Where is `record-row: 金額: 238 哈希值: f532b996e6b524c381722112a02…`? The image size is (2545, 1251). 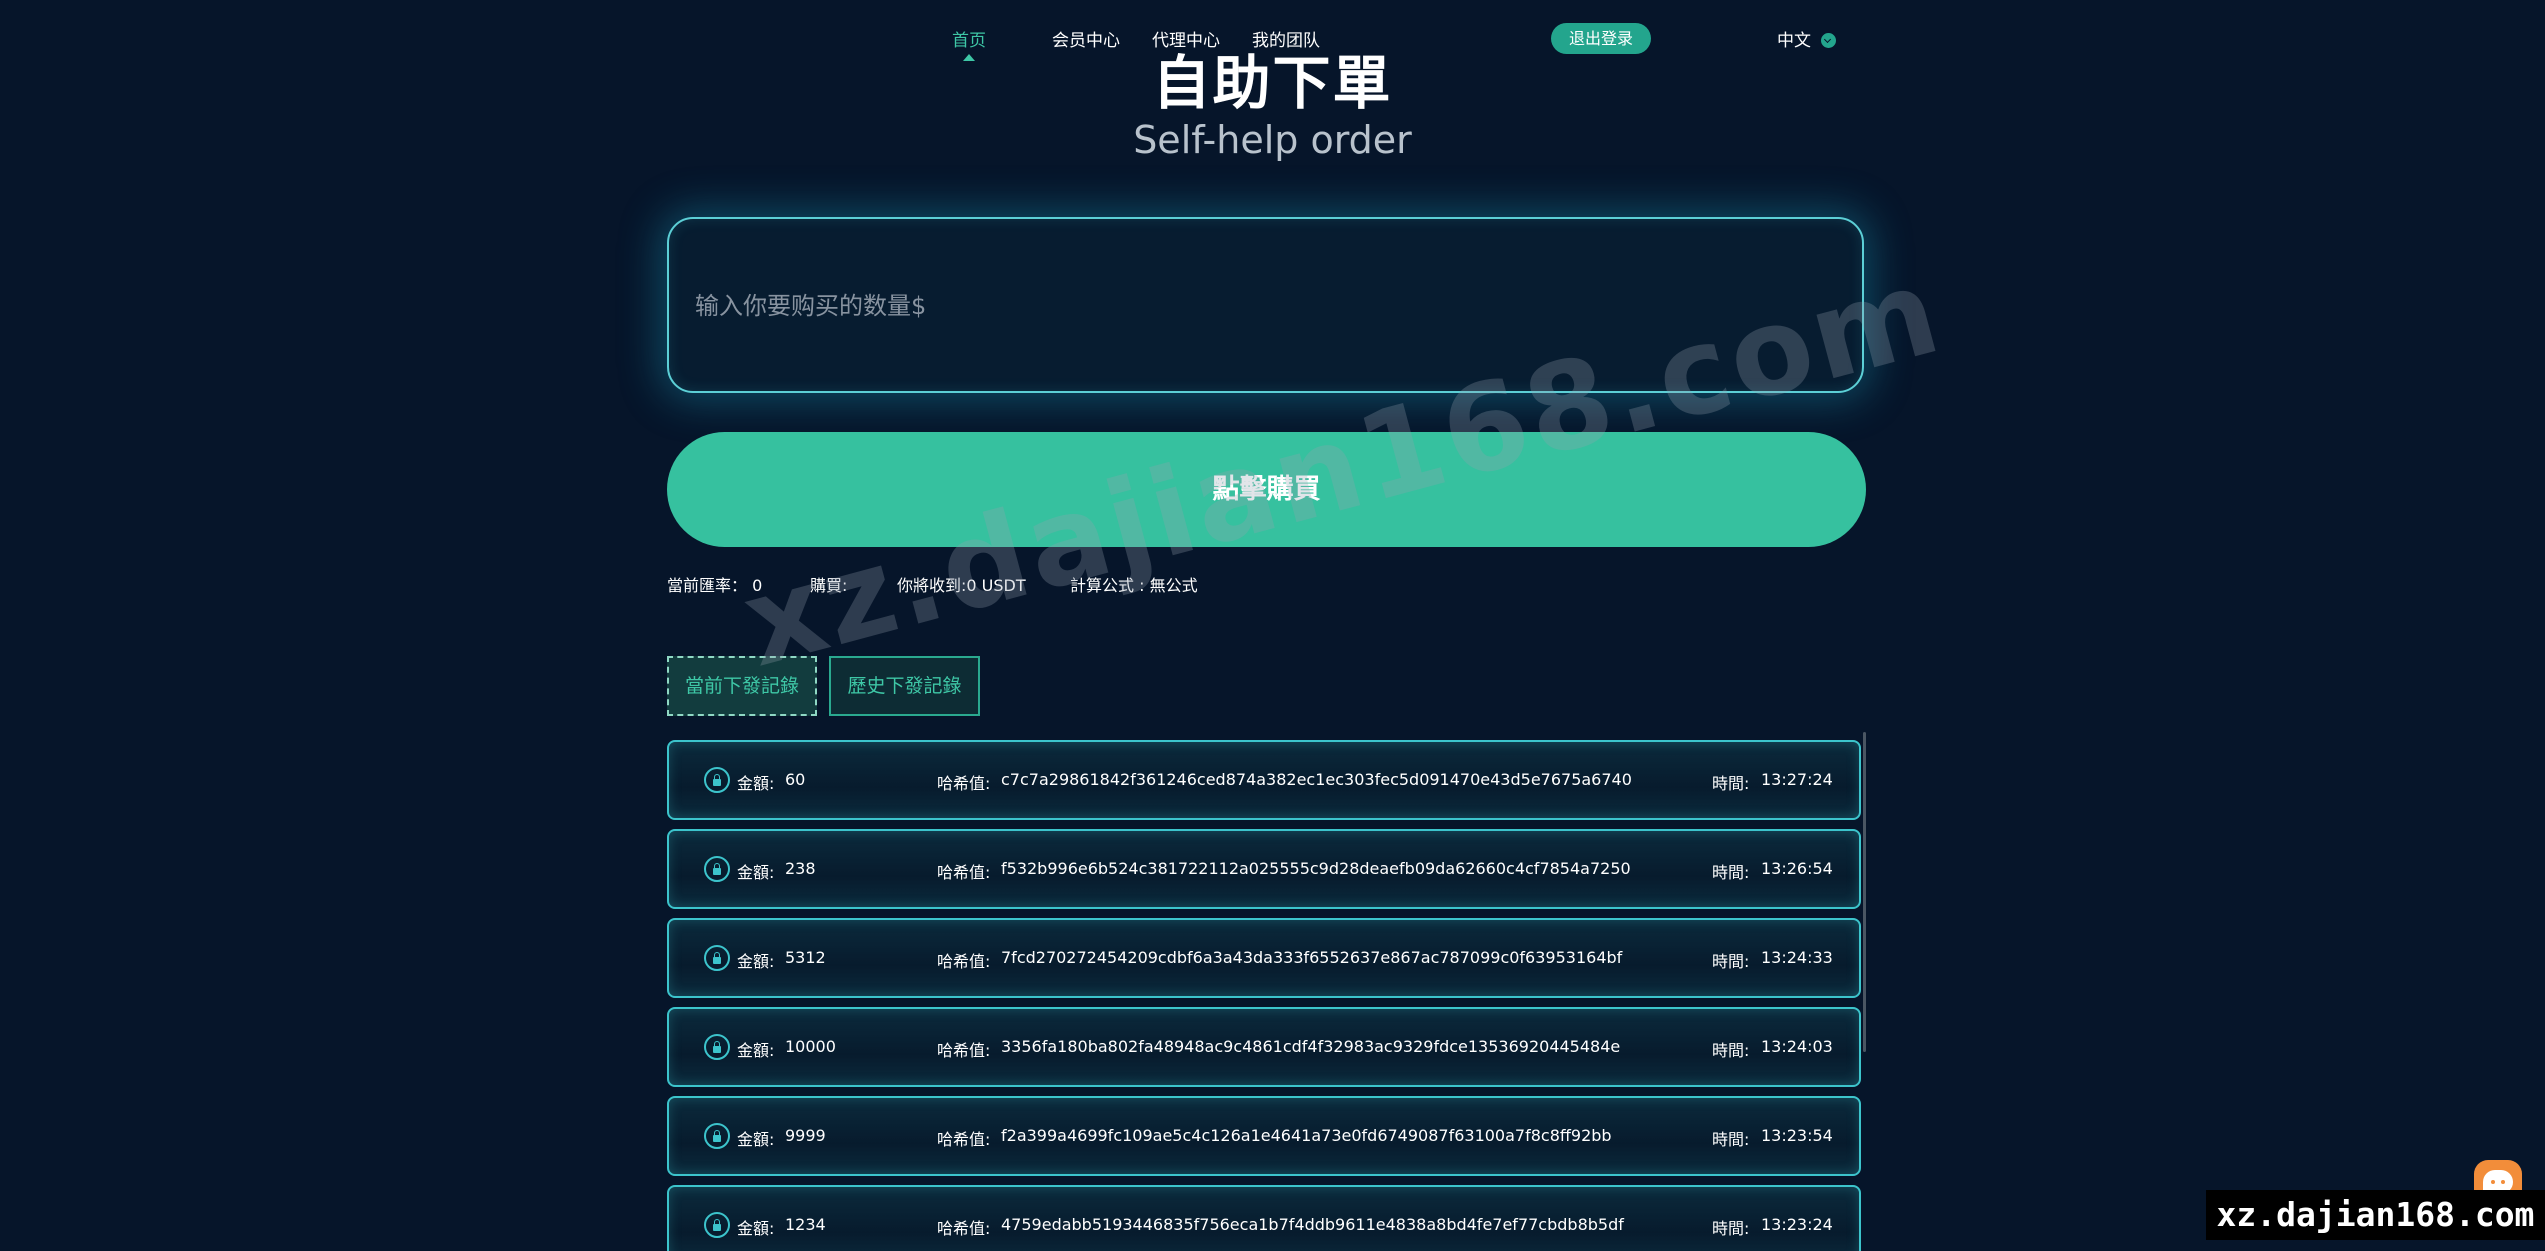 record-row: 金額: 238 哈希值: f532b996e6b524c381722112a02… is located at coordinates (1264, 869).